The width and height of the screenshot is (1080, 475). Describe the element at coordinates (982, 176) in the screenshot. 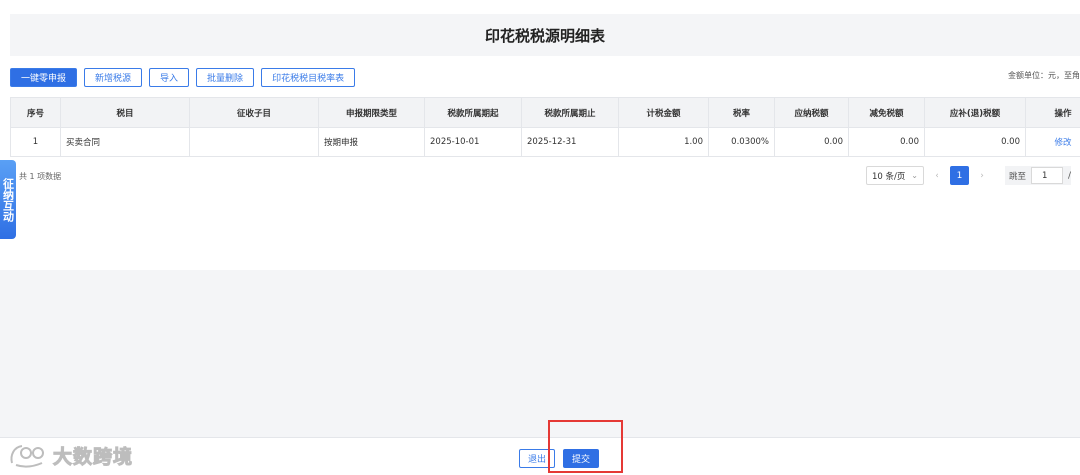

I see `next-page-icon: ›` at that location.